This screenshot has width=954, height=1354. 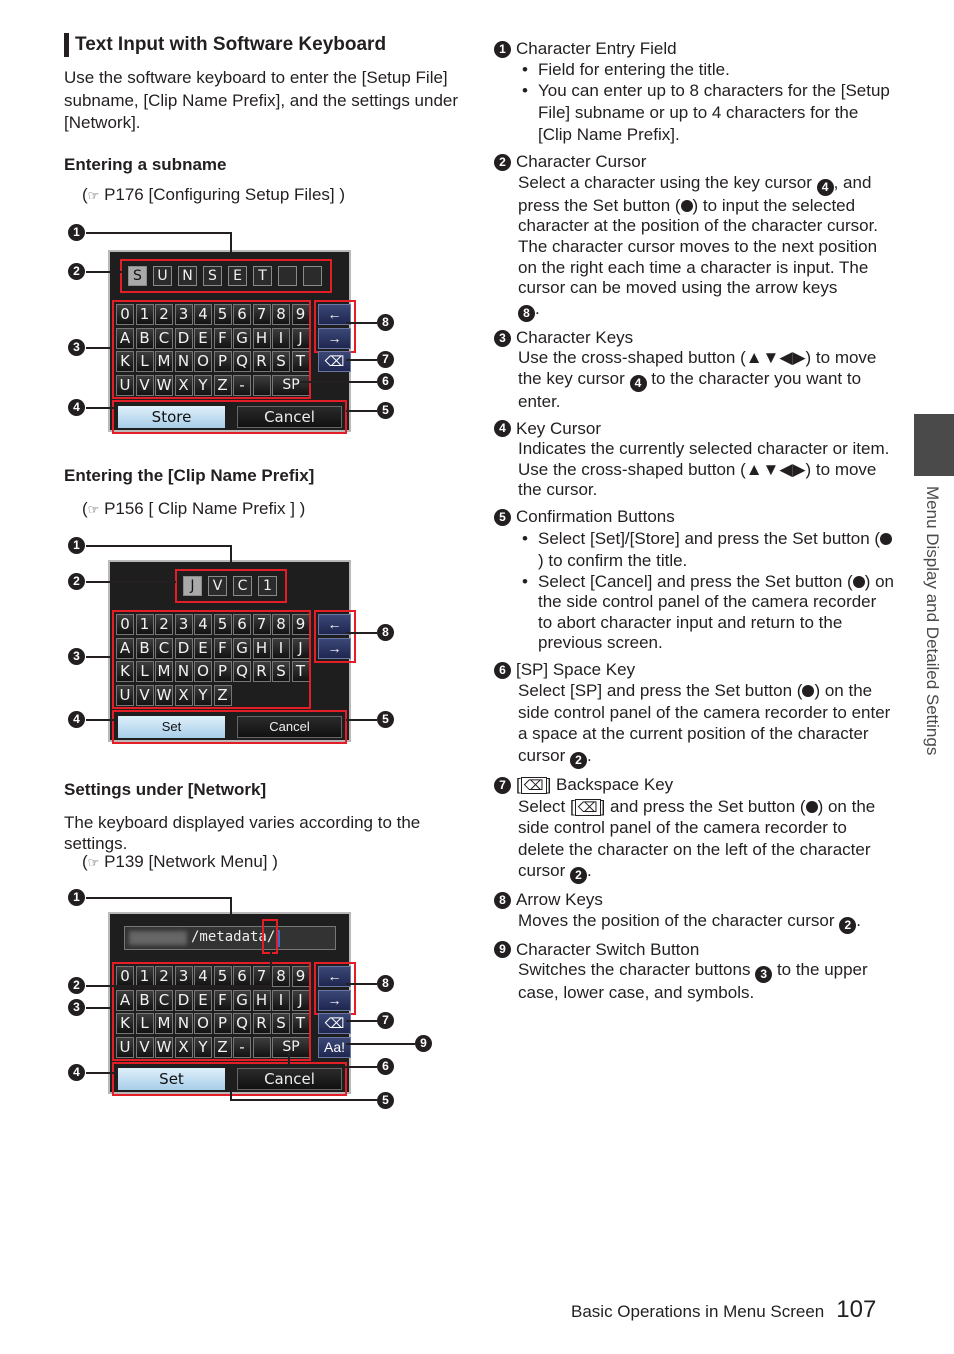 I want to click on entry-field-highlight, so click(x=231, y=586).